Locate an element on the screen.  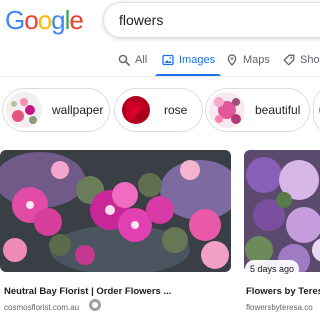
chip-rose: rose is located at coordinates (158, 110).